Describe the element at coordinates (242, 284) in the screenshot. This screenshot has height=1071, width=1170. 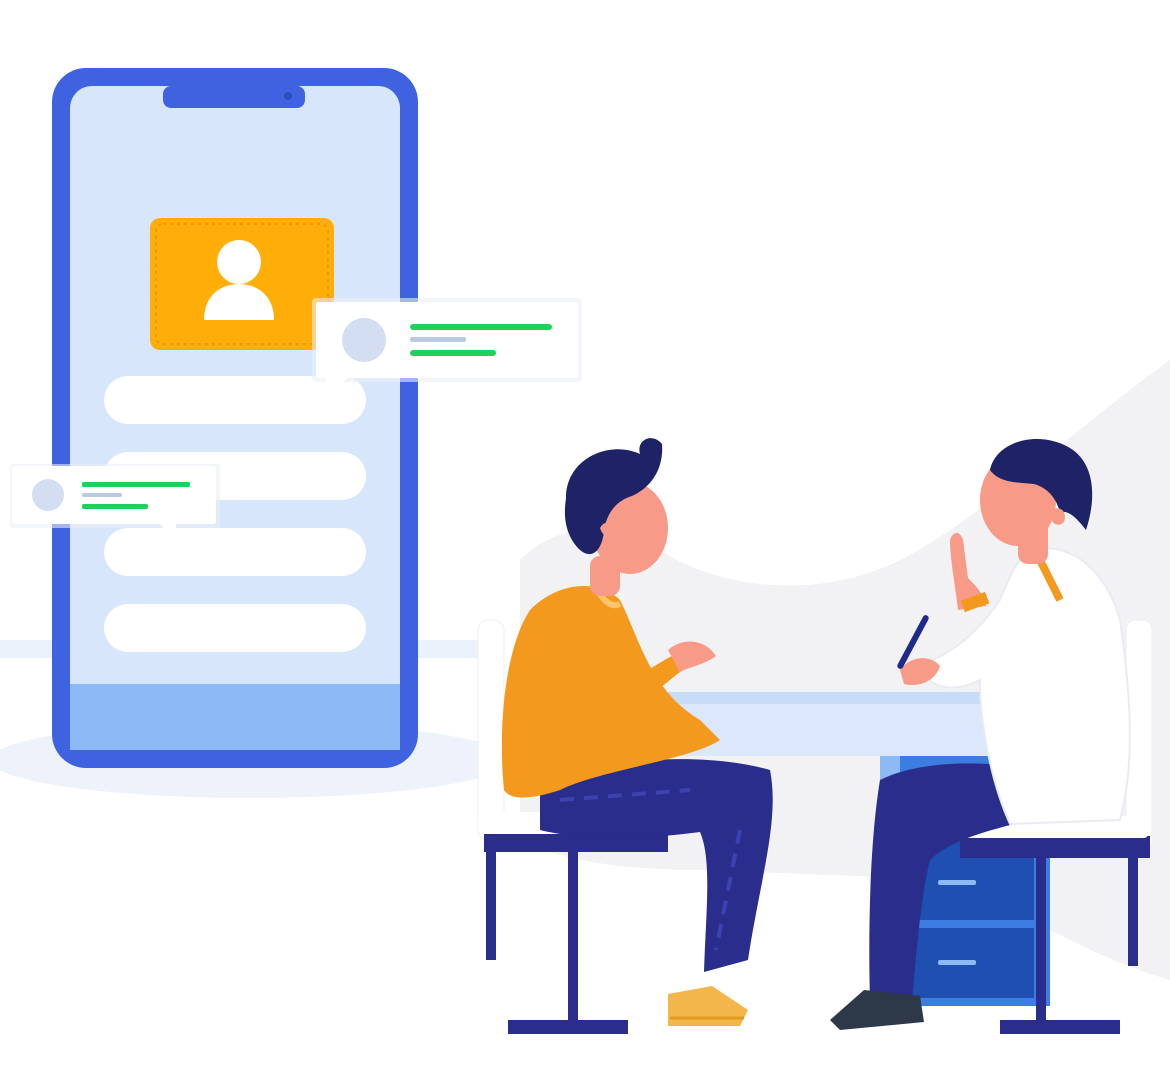
I see `profile-card` at that location.